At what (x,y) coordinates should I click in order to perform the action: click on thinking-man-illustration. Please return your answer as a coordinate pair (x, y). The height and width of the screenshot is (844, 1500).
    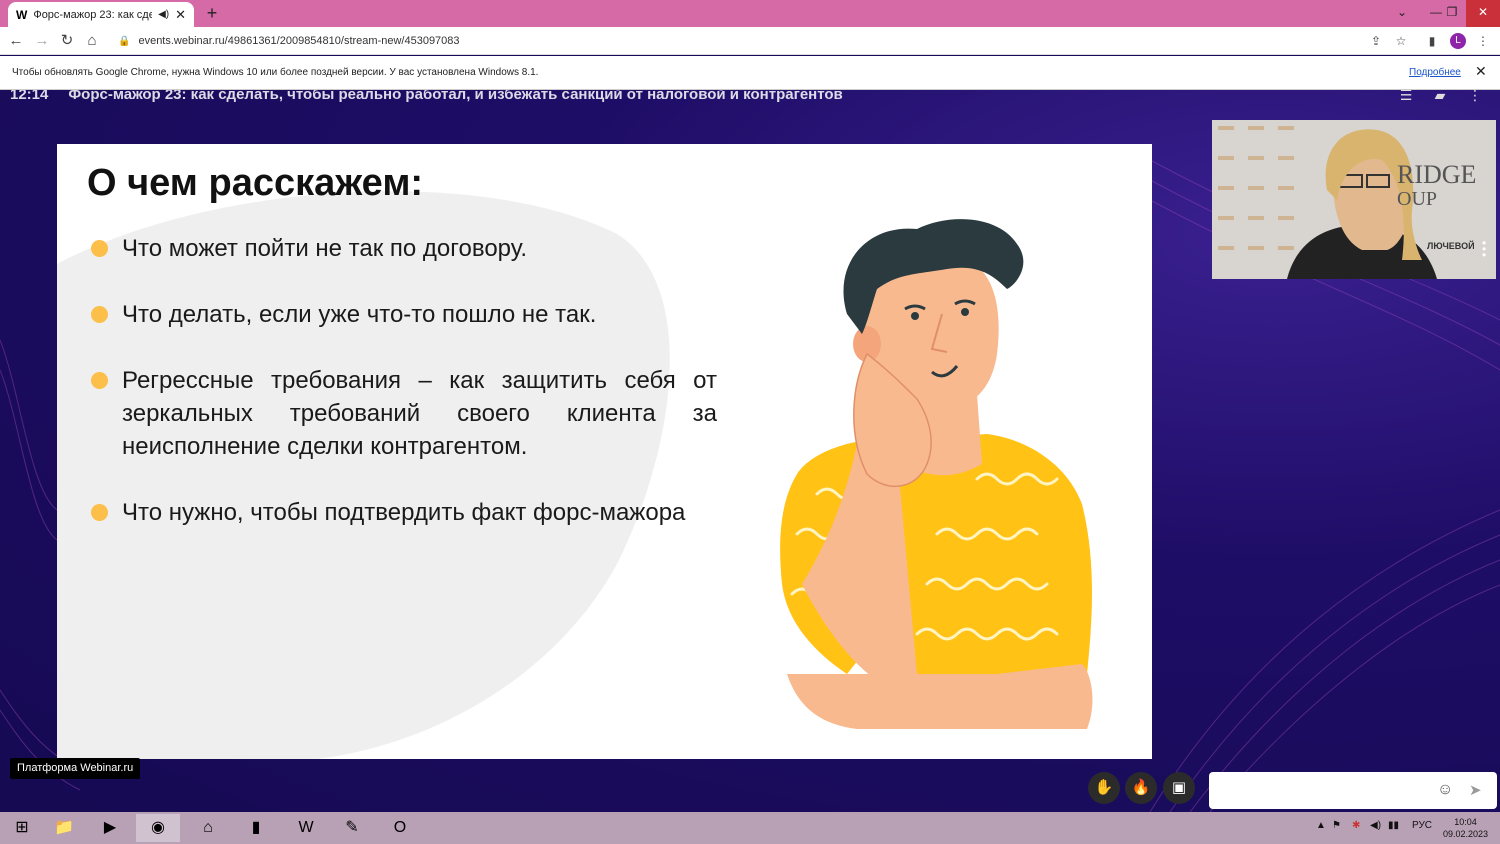
    Looking at the image, I should click on (936, 474).